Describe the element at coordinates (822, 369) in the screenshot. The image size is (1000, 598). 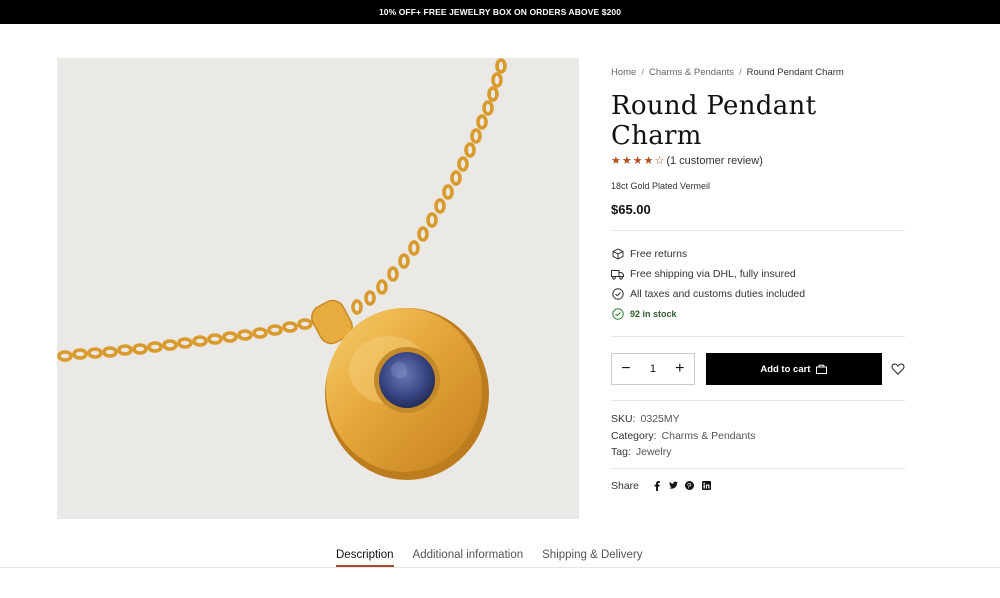
I see `shopping-bag-icon` at that location.